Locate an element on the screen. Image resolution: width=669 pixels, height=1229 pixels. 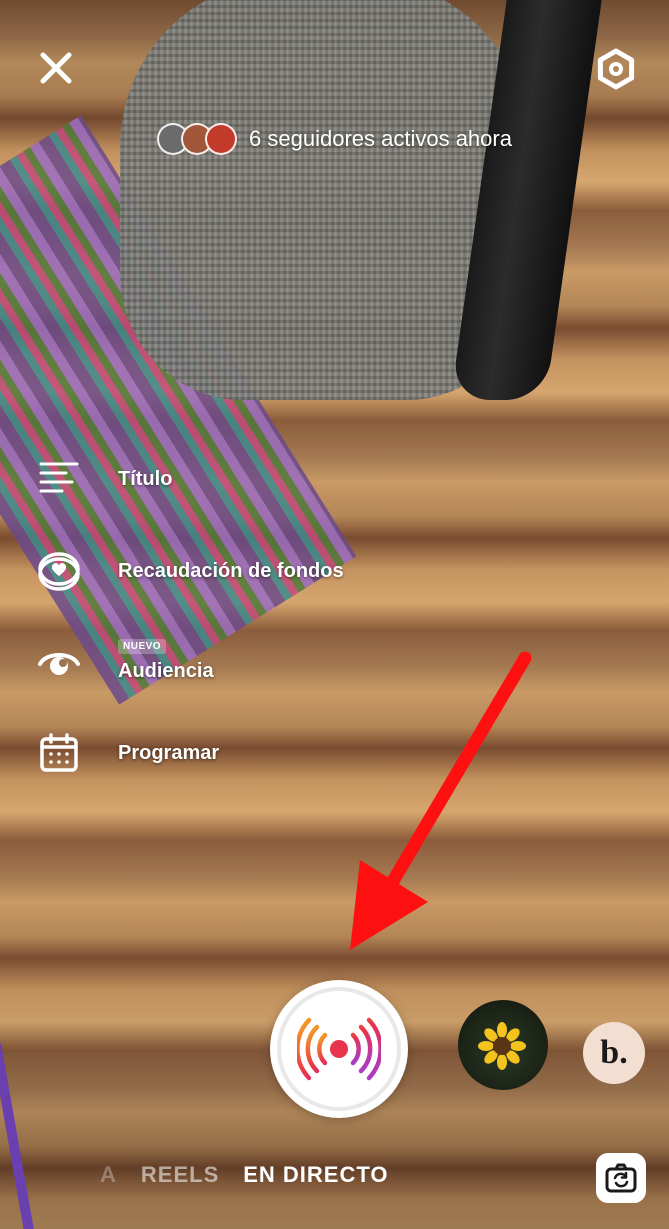
flip-camera-icon is located at coordinates (621, 1178).